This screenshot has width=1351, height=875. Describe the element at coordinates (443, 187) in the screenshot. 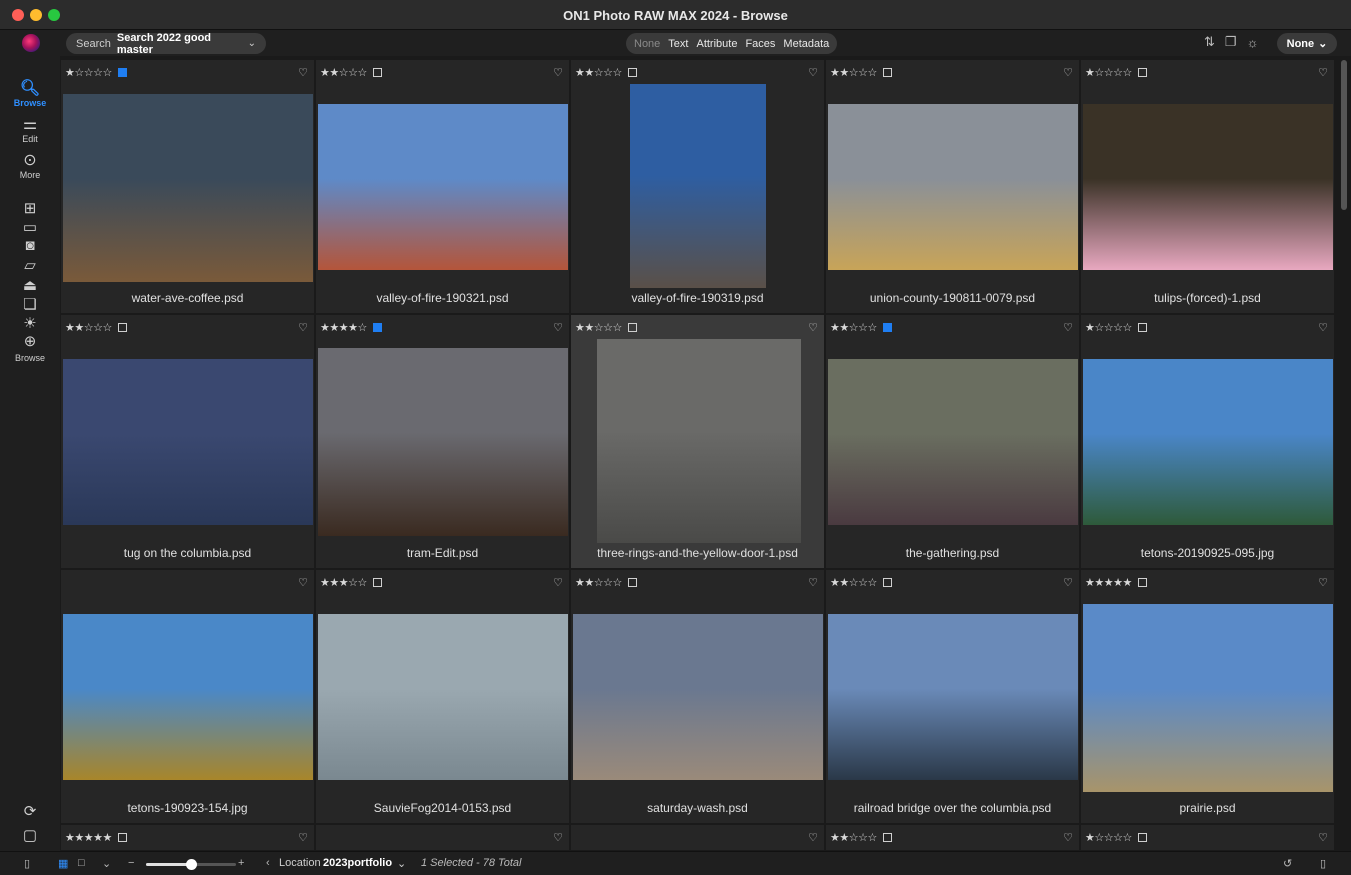

I see `photo-thumbnail-cell: ★★☆☆☆ ♡ valley-of-fire-190321.psd` at that location.